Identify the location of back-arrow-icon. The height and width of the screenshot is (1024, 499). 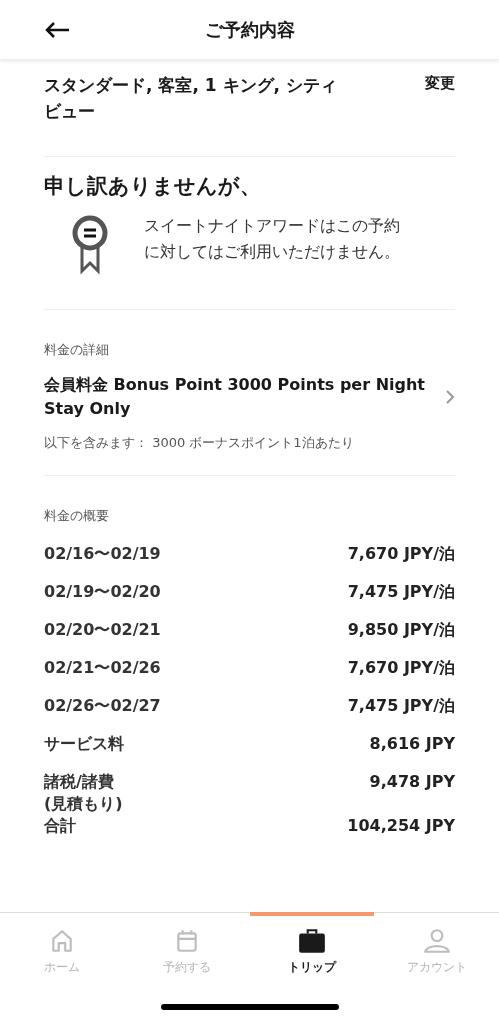
(57, 29).